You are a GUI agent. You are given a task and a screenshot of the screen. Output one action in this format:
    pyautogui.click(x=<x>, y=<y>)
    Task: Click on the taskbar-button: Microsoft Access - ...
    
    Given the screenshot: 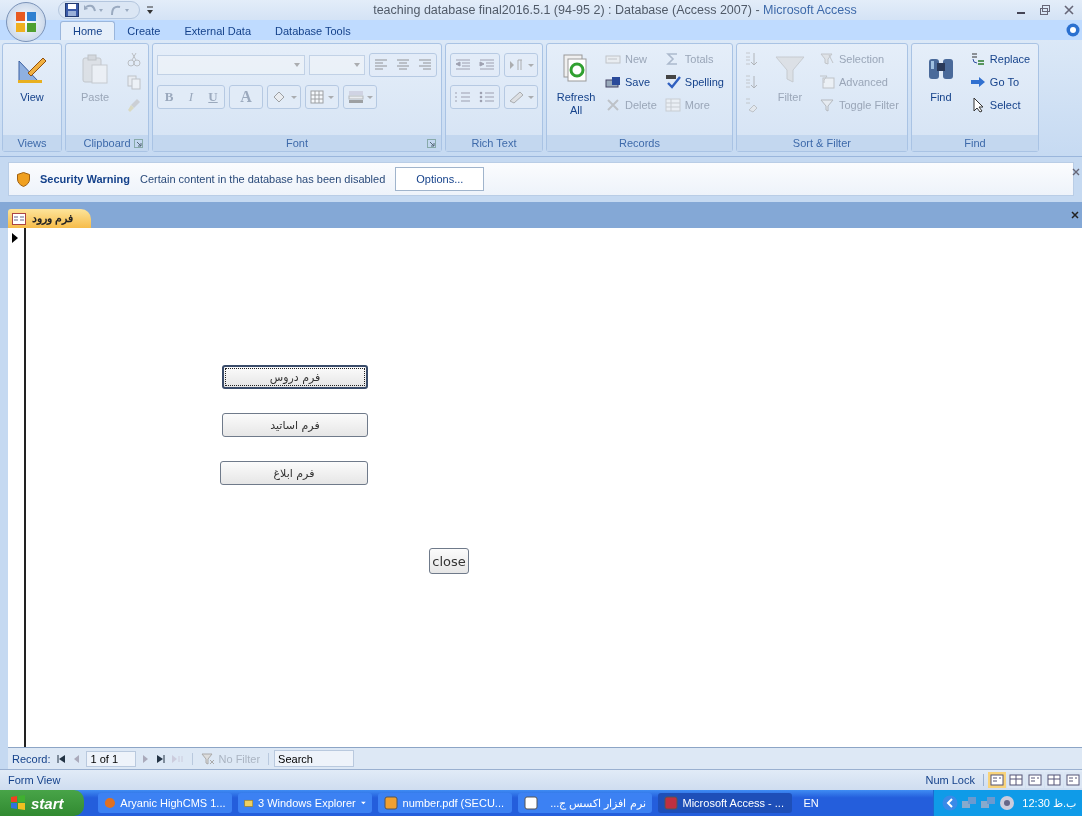 What is the action you would take?
    pyautogui.click(x=724, y=803)
    